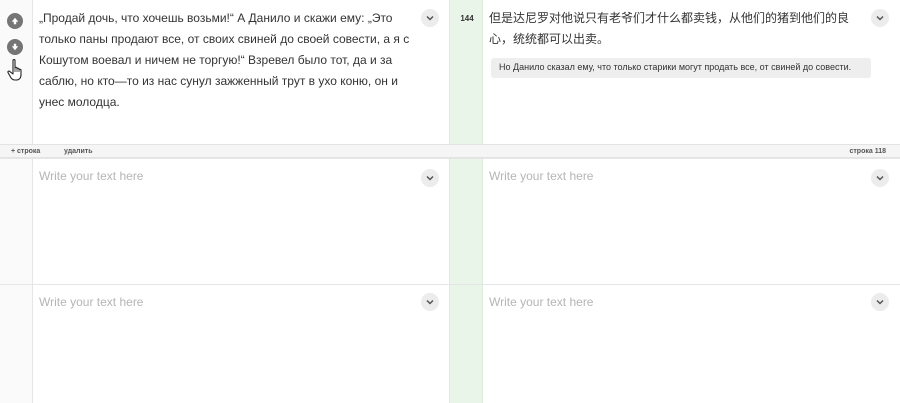 This screenshot has width=900, height=403. I want to click on target-text: 但是达尼罗对他说只有老爷们才什么都卖钱，从他们的猪到他们的良心，统统都可以出卖。, so click(677, 29).